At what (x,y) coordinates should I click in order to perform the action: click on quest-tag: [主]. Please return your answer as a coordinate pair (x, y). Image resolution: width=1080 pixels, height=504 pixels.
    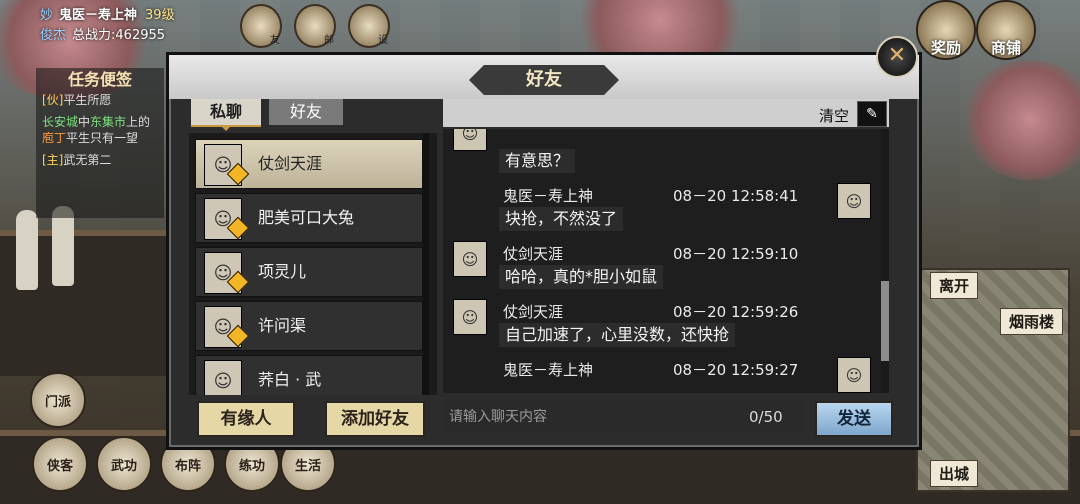
    Looking at the image, I should click on (53, 160).